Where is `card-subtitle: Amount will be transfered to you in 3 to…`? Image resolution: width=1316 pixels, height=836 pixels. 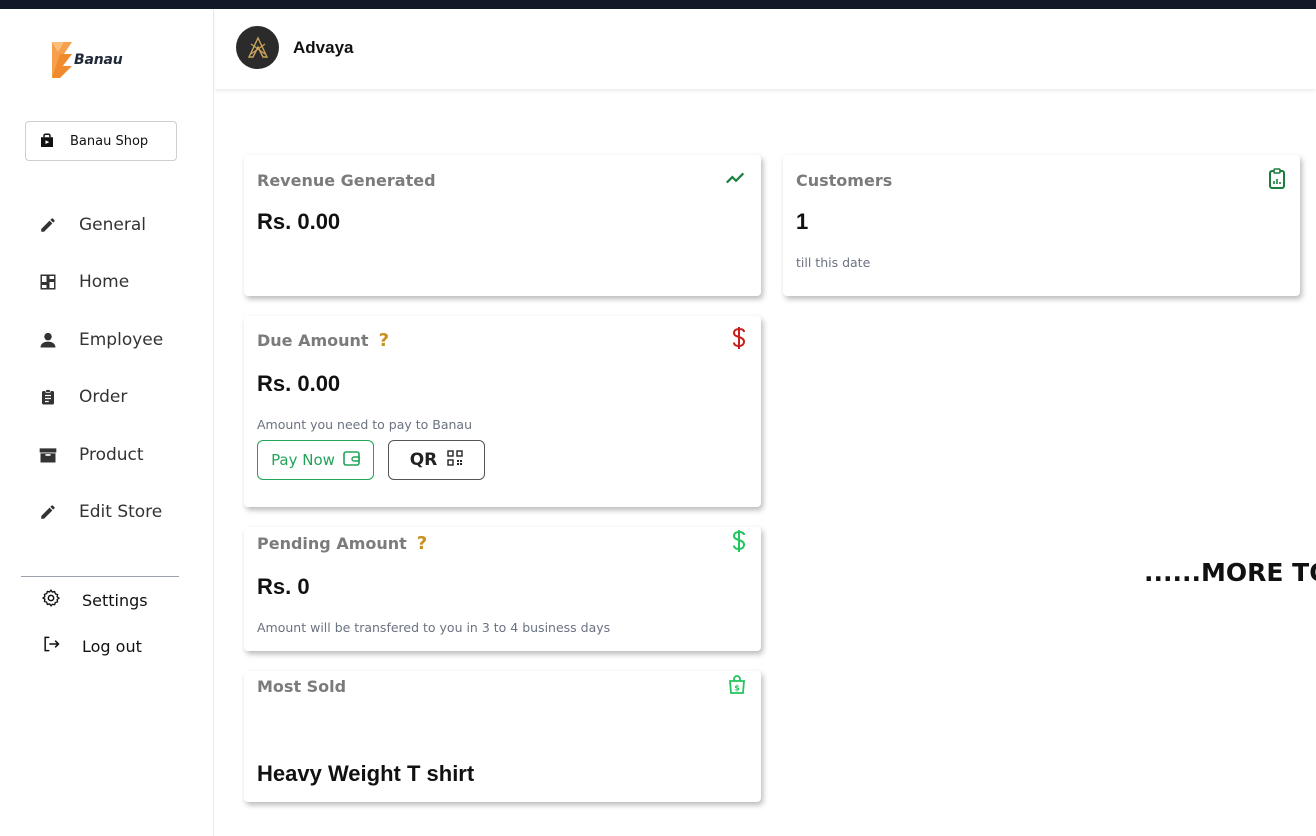 card-subtitle: Amount will be transfered to you in 3 to… is located at coordinates (434, 627).